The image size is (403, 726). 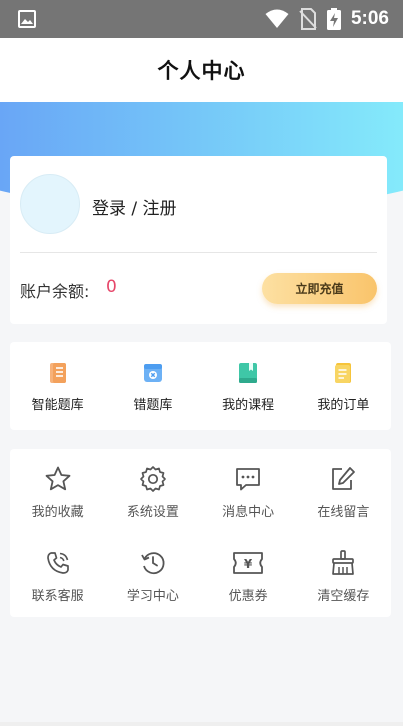 I want to click on menu-item-label: 系统设置, so click(x=152, y=512).